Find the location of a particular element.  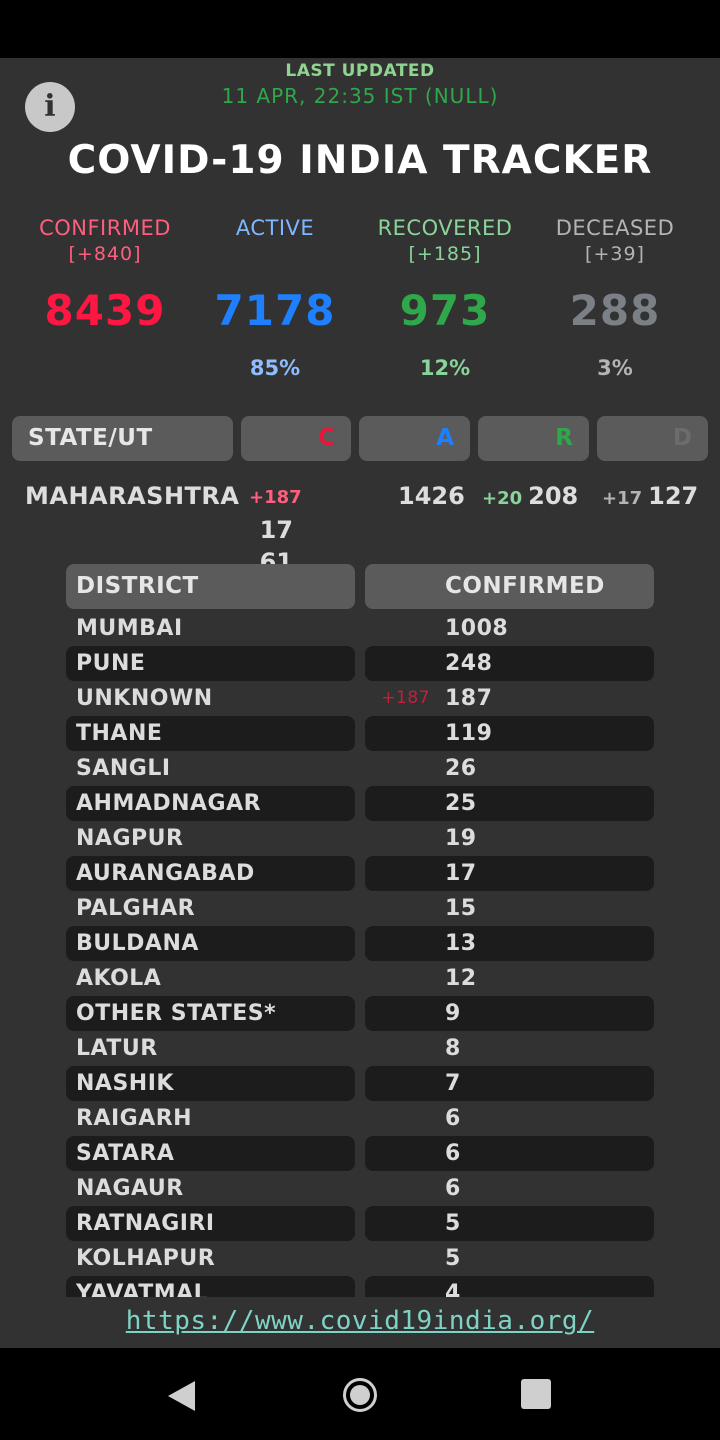

district-name: NAGAUR is located at coordinates (130, 1188).